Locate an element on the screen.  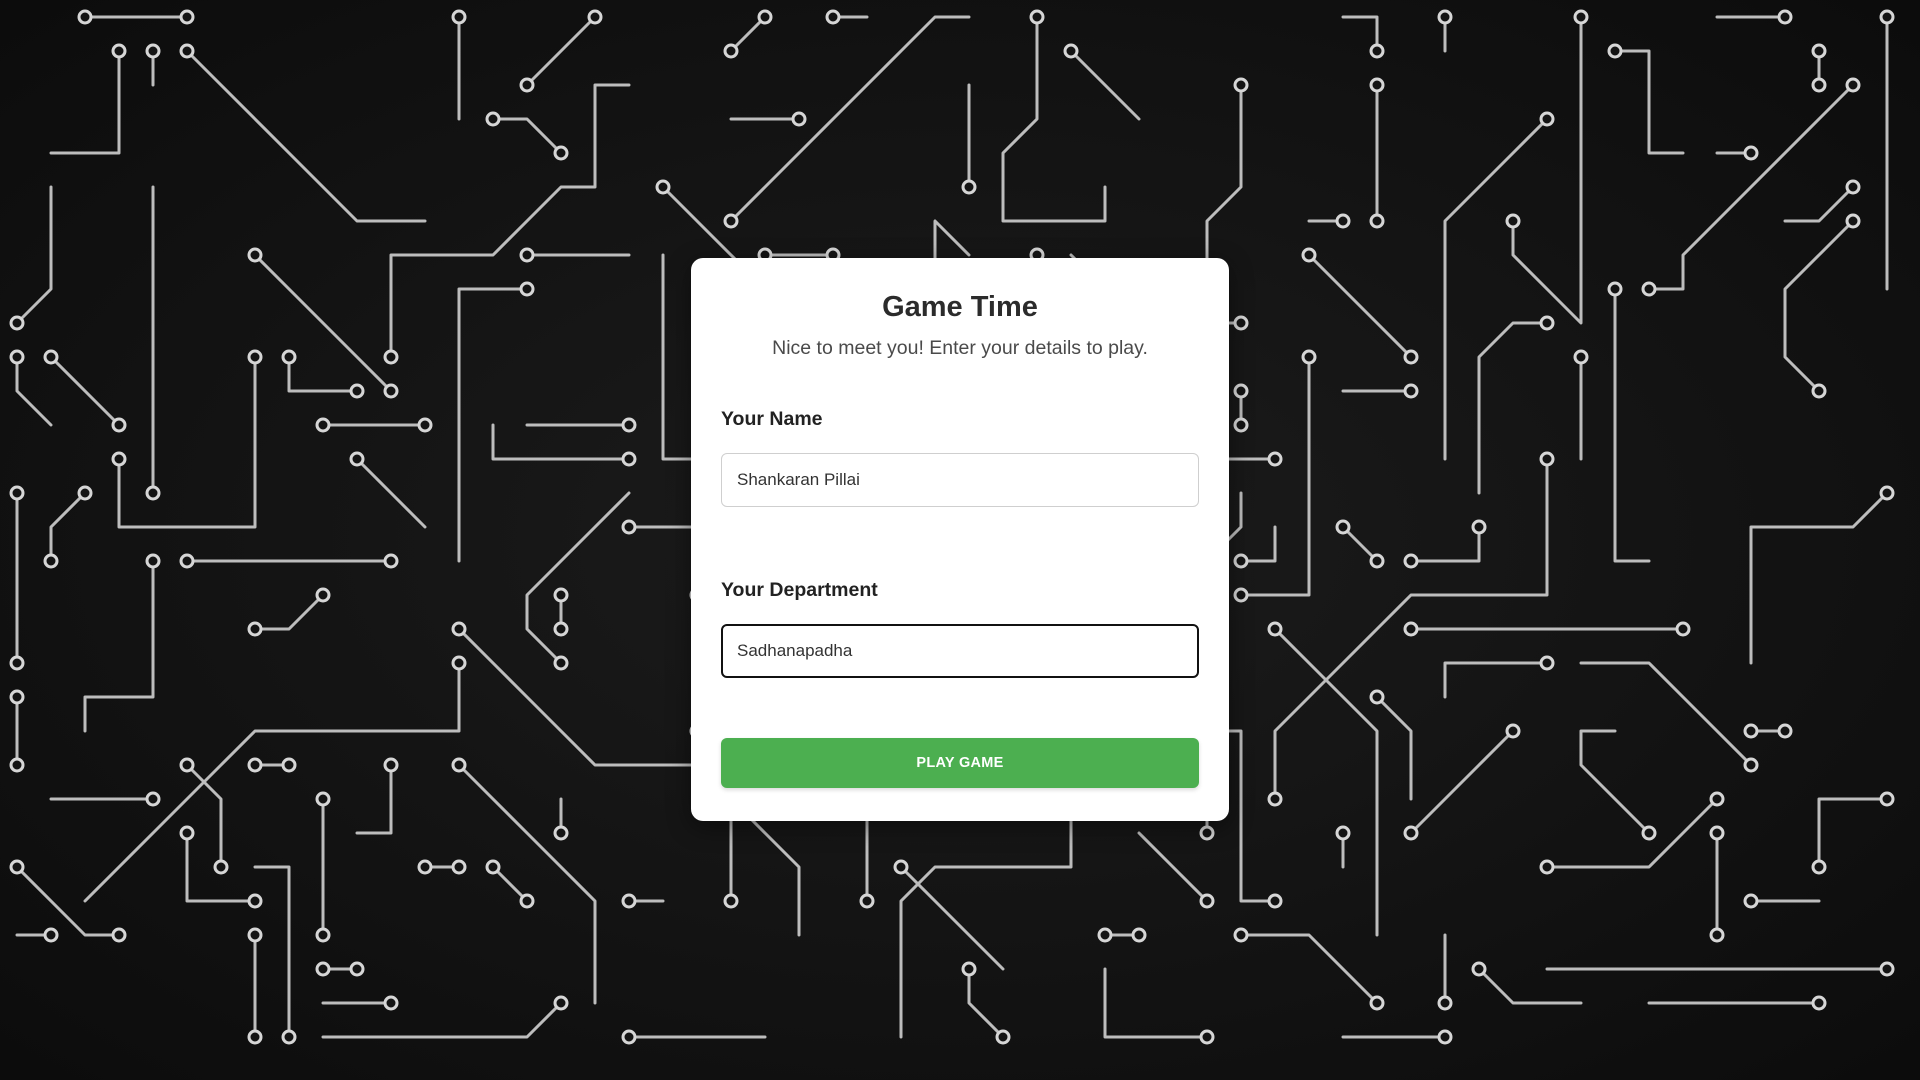
name-input is located at coordinates (960, 479).